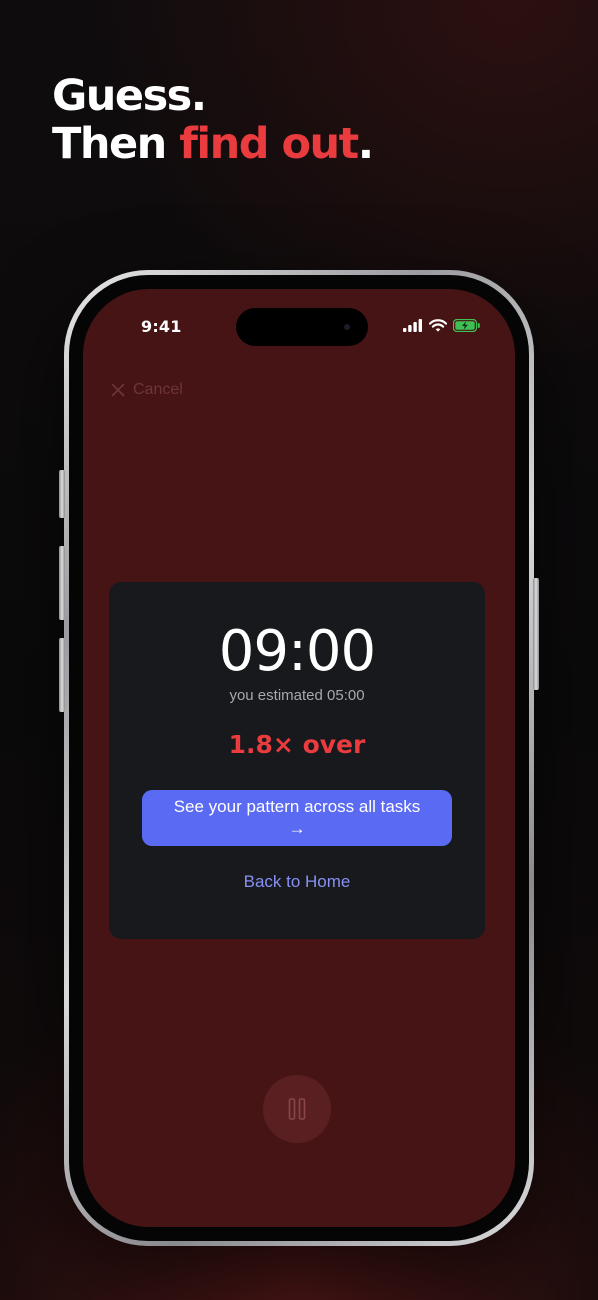 The height and width of the screenshot is (1300, 598). I want to click on battery-charging-icon, so click(467, 325).